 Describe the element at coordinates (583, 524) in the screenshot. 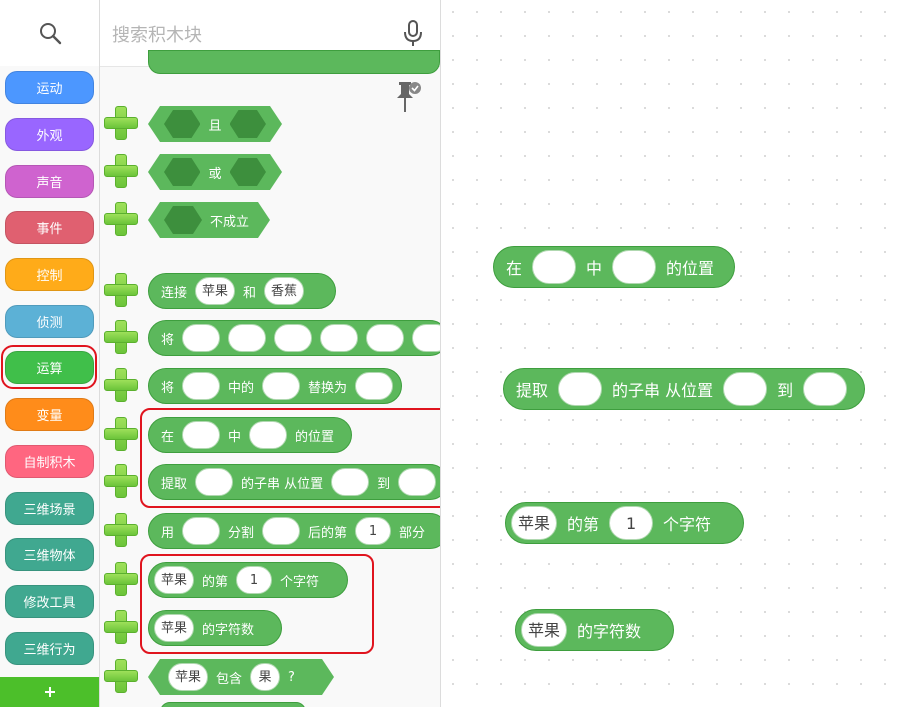

I see `char-at-label: 的第` at that location.